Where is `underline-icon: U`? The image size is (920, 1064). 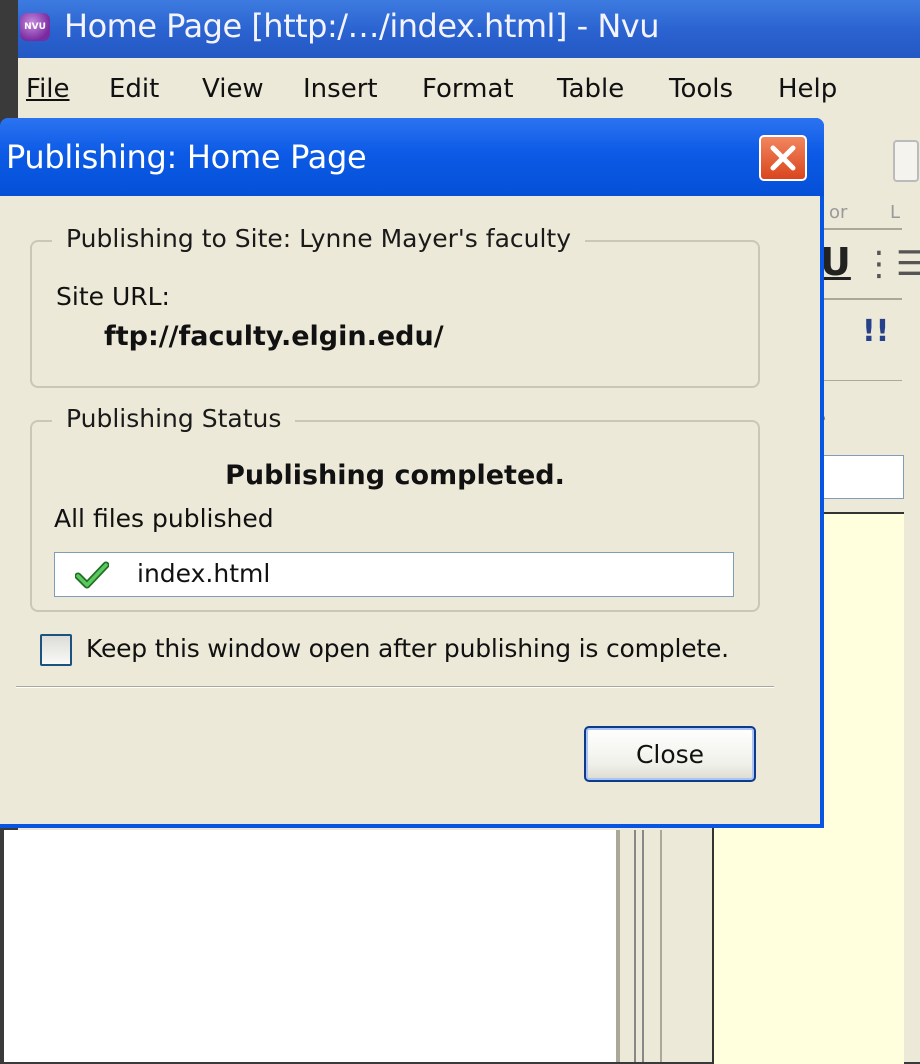
underline-icon: U is located at coordinates (835, 262).